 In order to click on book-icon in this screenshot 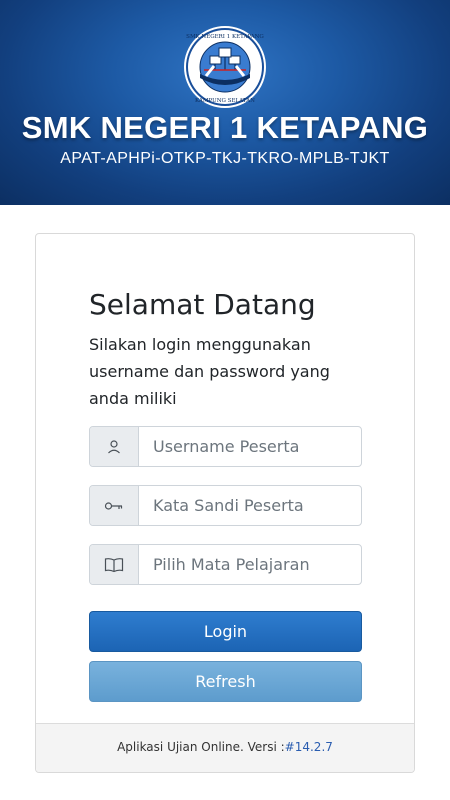, I will do `click(114, 564)`.